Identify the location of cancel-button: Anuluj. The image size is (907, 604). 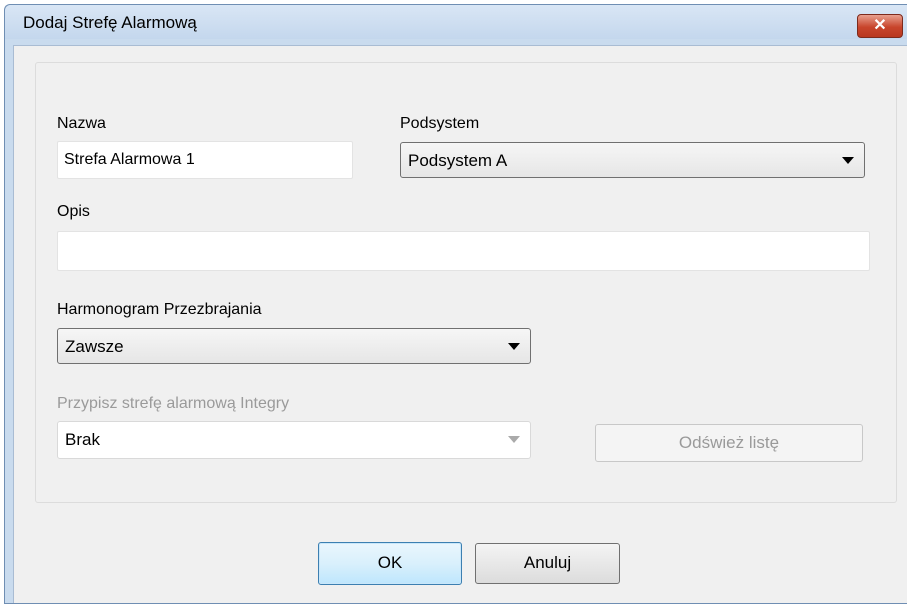
(547, 563).